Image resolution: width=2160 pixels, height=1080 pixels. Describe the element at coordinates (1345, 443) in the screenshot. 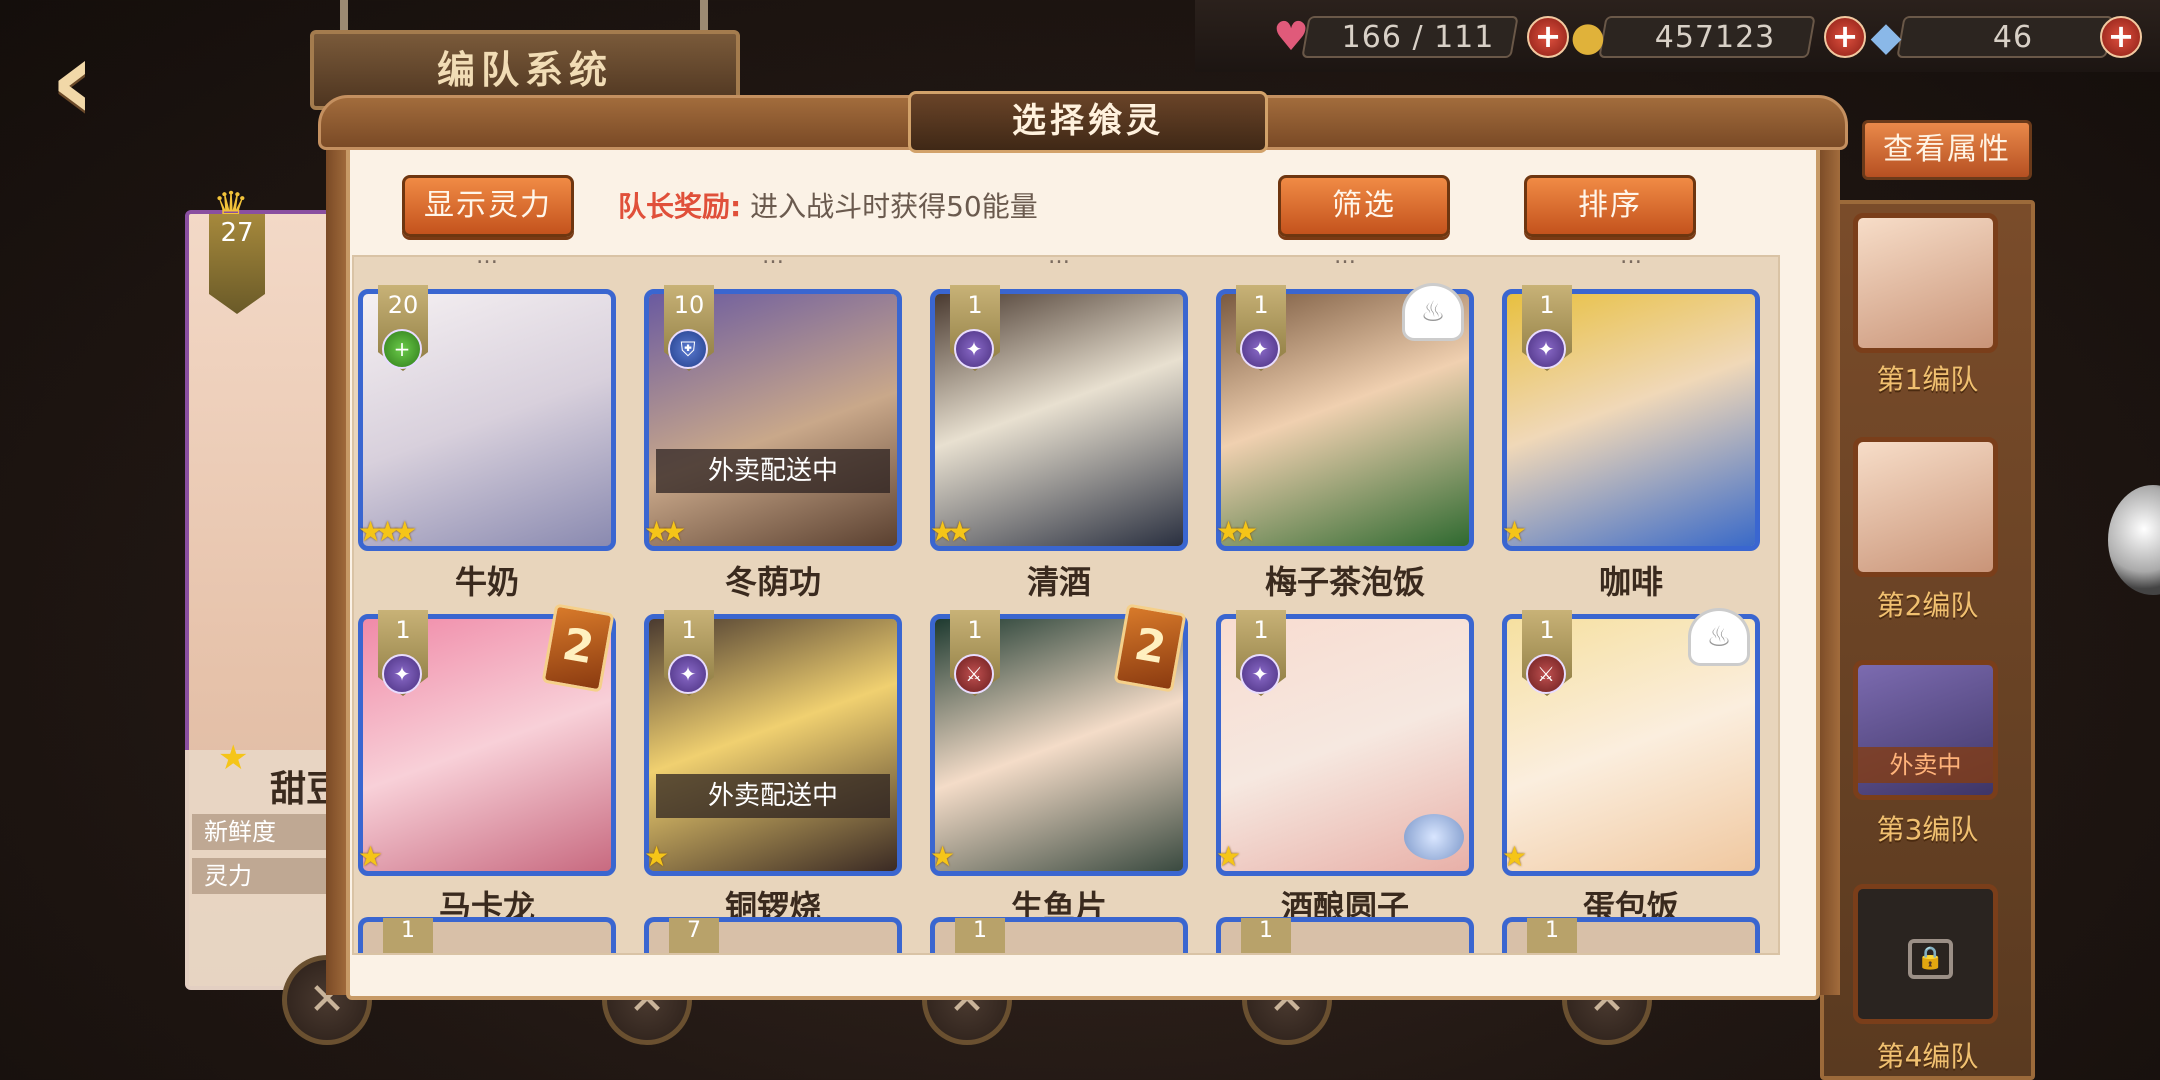

I see `character-card-umeboshi-chazuke: 1 ✦ ♨ ★★ 梅子茶泡饭` at that location.